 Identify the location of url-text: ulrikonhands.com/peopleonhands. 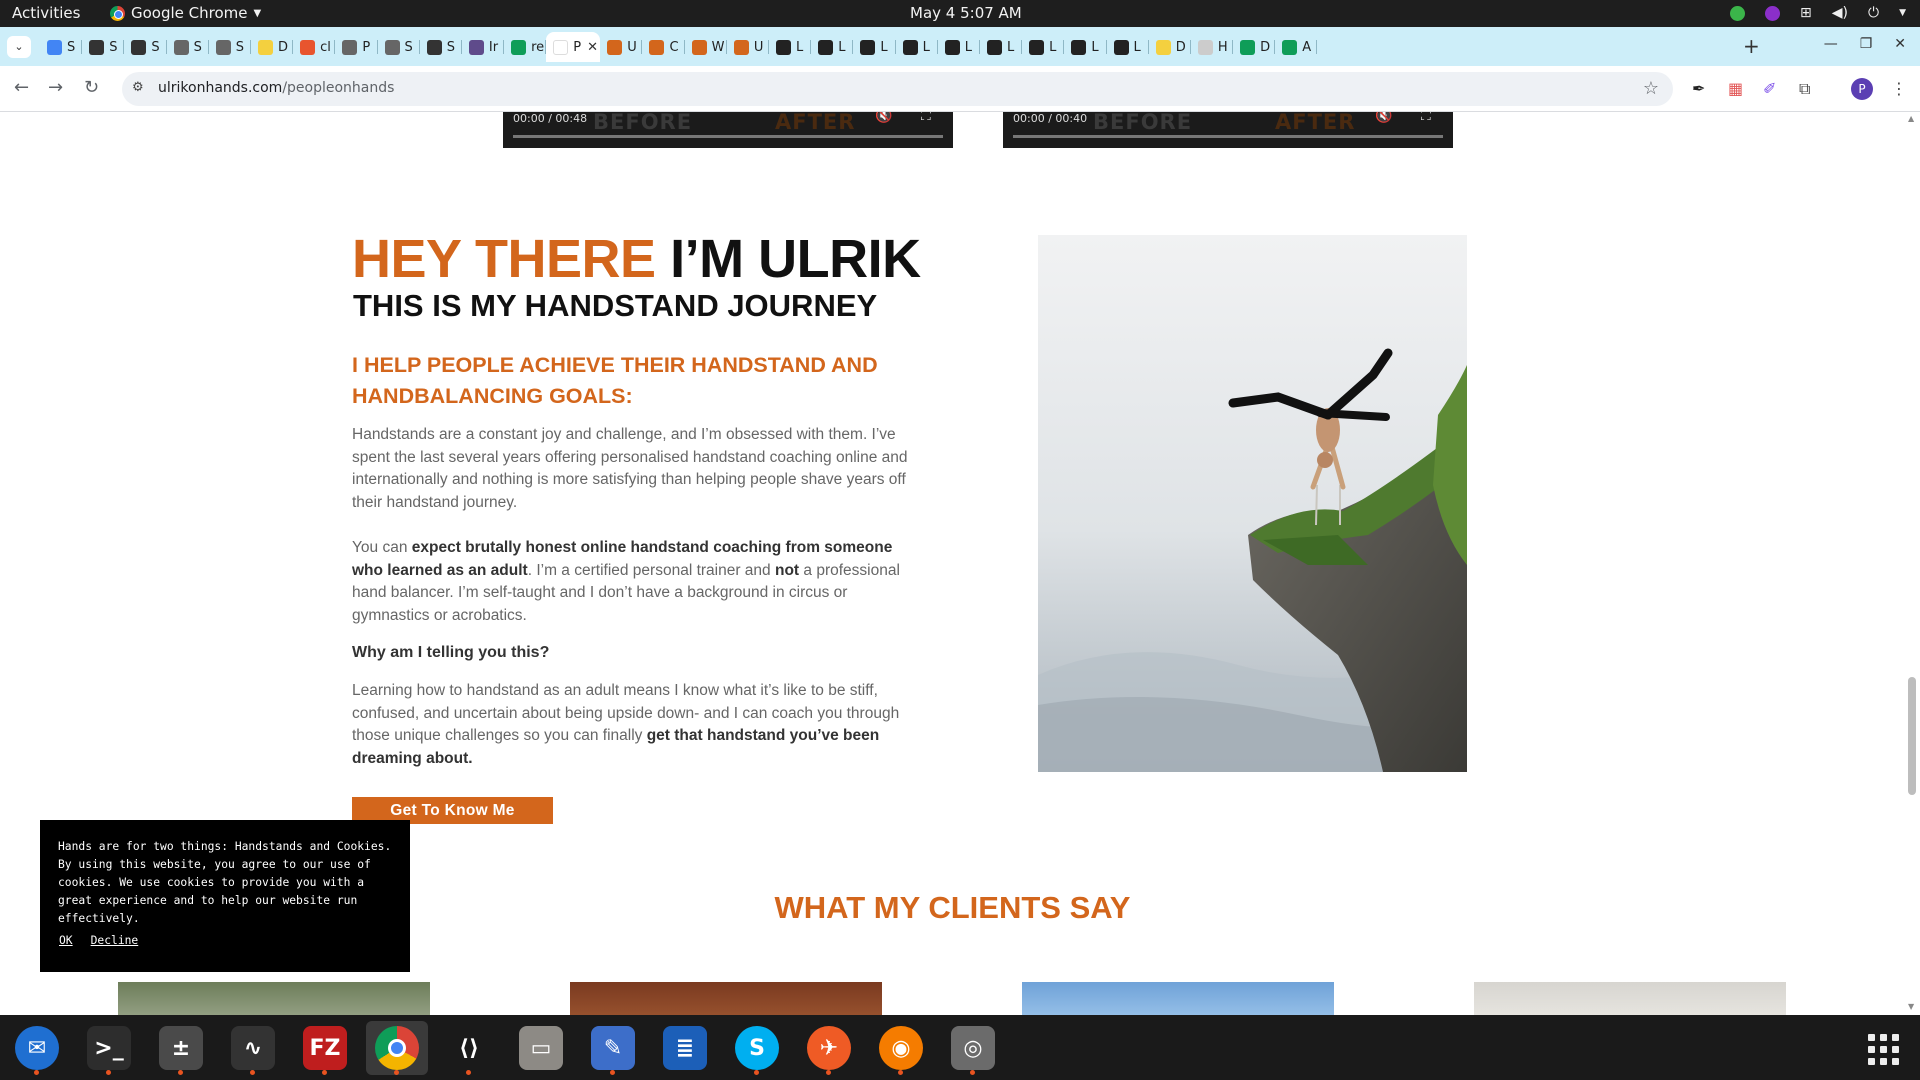
(276, 88).